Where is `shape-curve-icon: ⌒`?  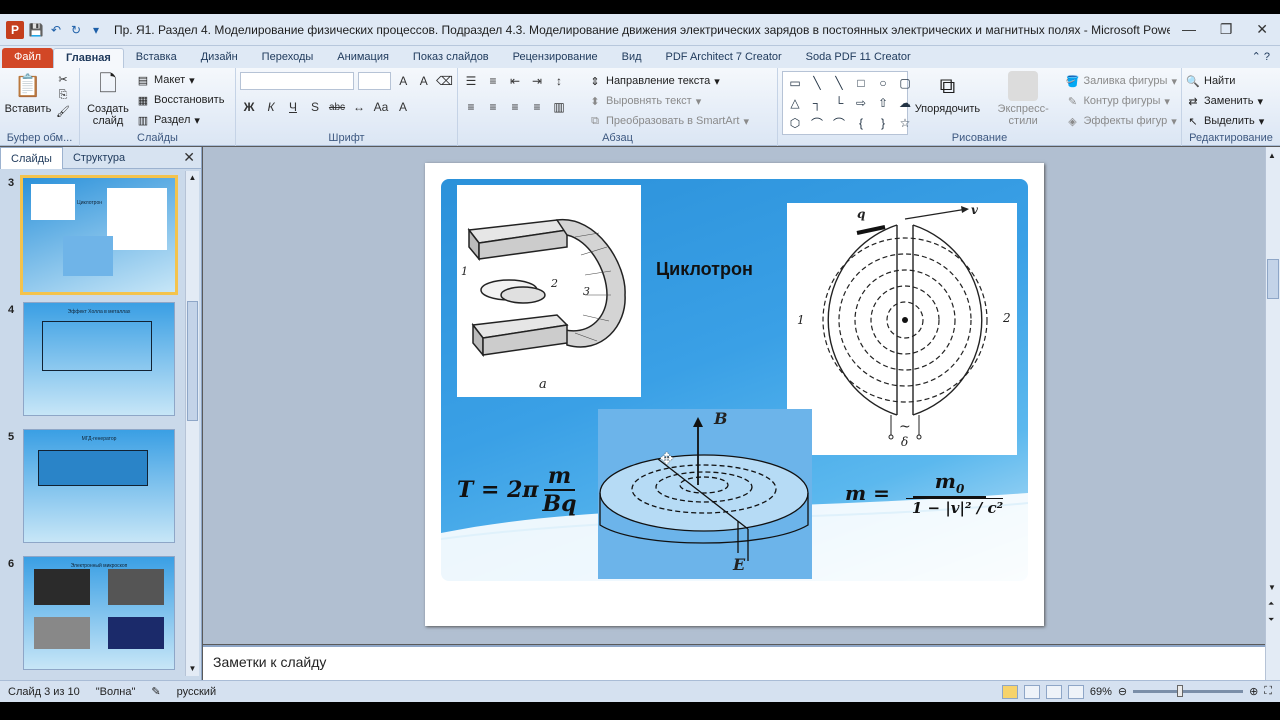
shape-curve-icon: ⌒ is located at coordinates (817, 123).